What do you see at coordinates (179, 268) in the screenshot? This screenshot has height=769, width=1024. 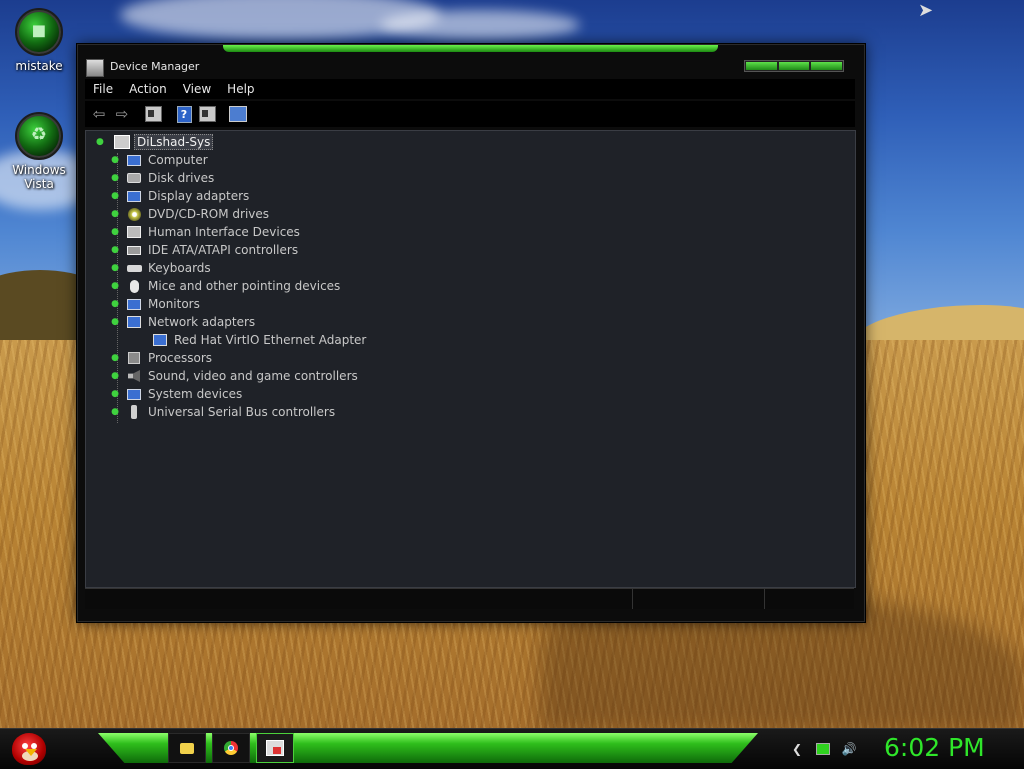 I see `tree-item-label: Keyboards` at bounding box center [179, 268].